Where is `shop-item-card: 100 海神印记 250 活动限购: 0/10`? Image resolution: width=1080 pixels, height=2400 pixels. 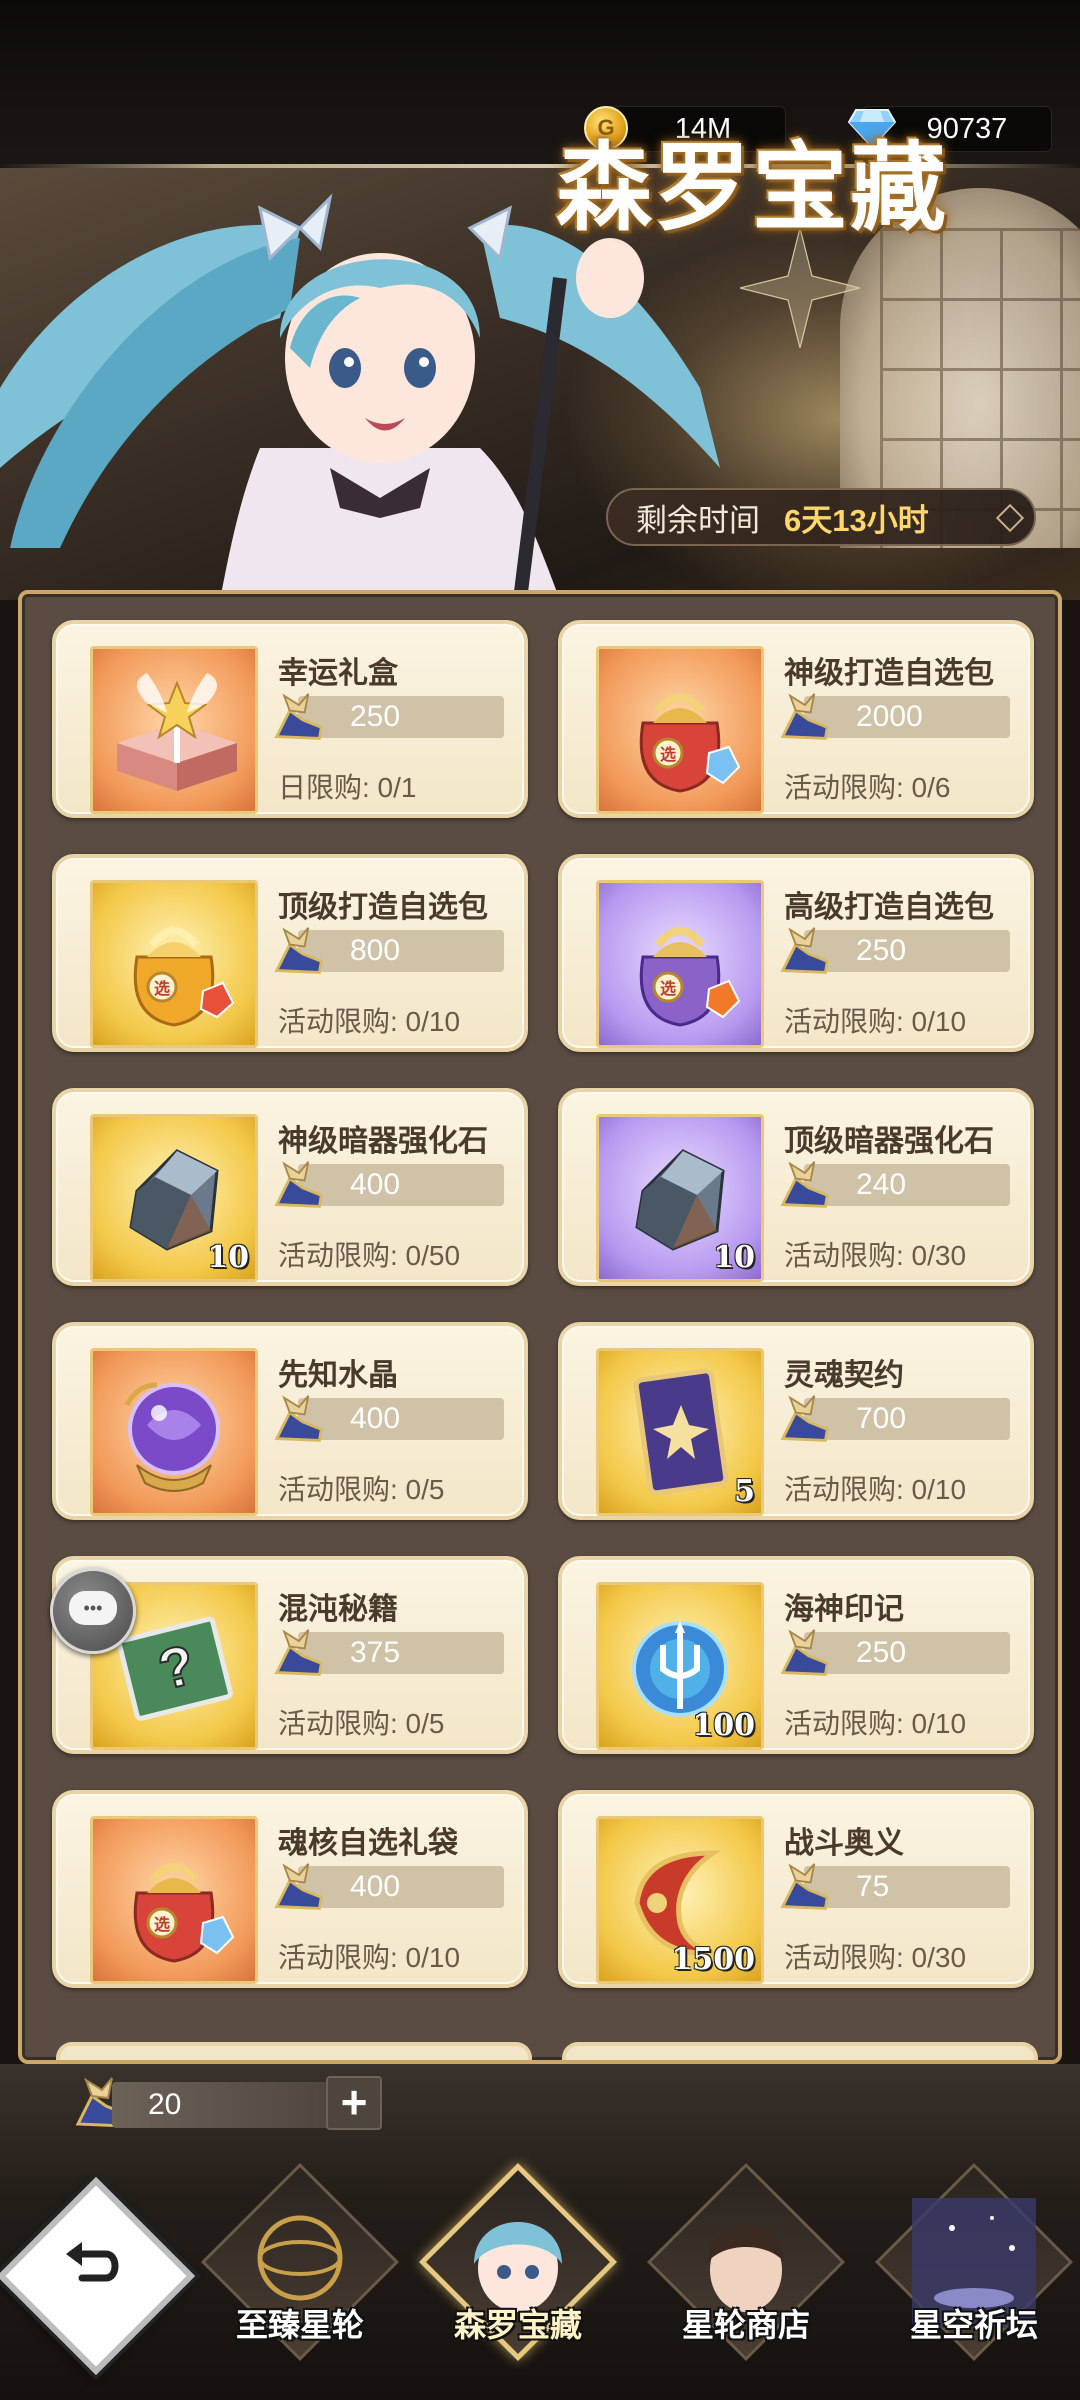
shop-item-card: 100 海神印记 250 活动限购: 0/10 is located at coordinates (796, 1655).